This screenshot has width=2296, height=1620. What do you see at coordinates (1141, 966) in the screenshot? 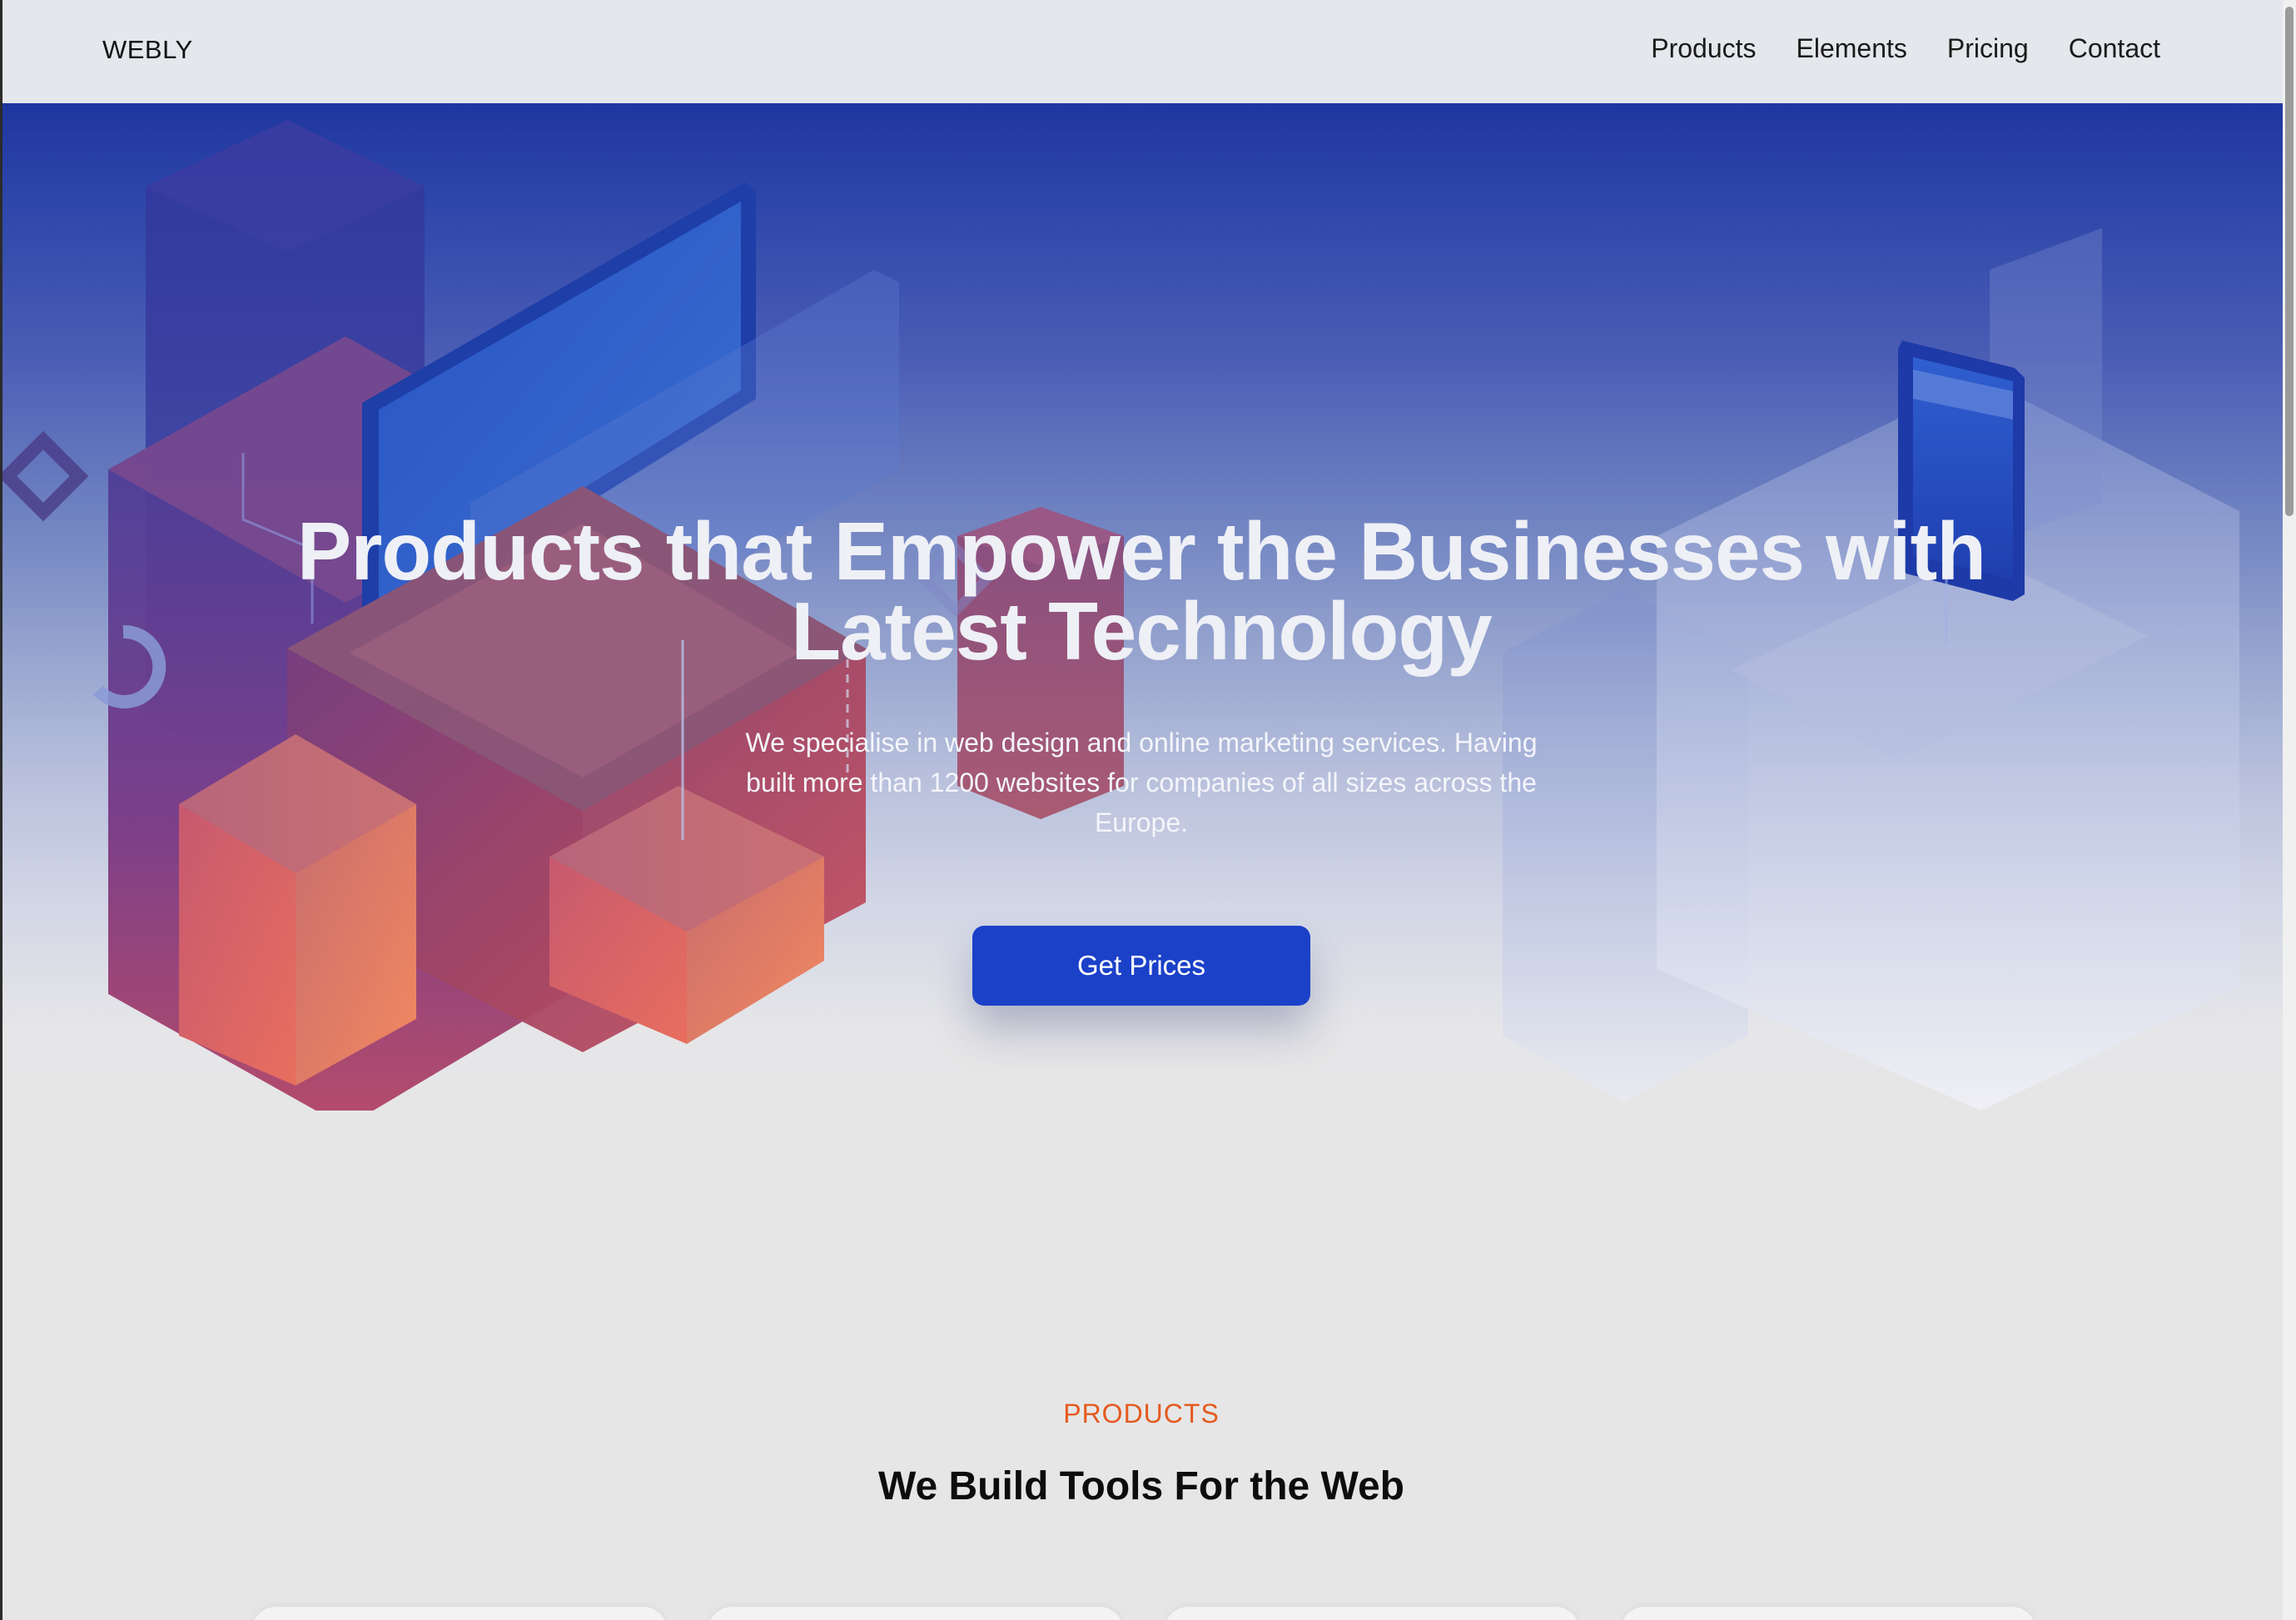
I see `get-prices-button: Get Prices` at bounding box center [1141, 966].